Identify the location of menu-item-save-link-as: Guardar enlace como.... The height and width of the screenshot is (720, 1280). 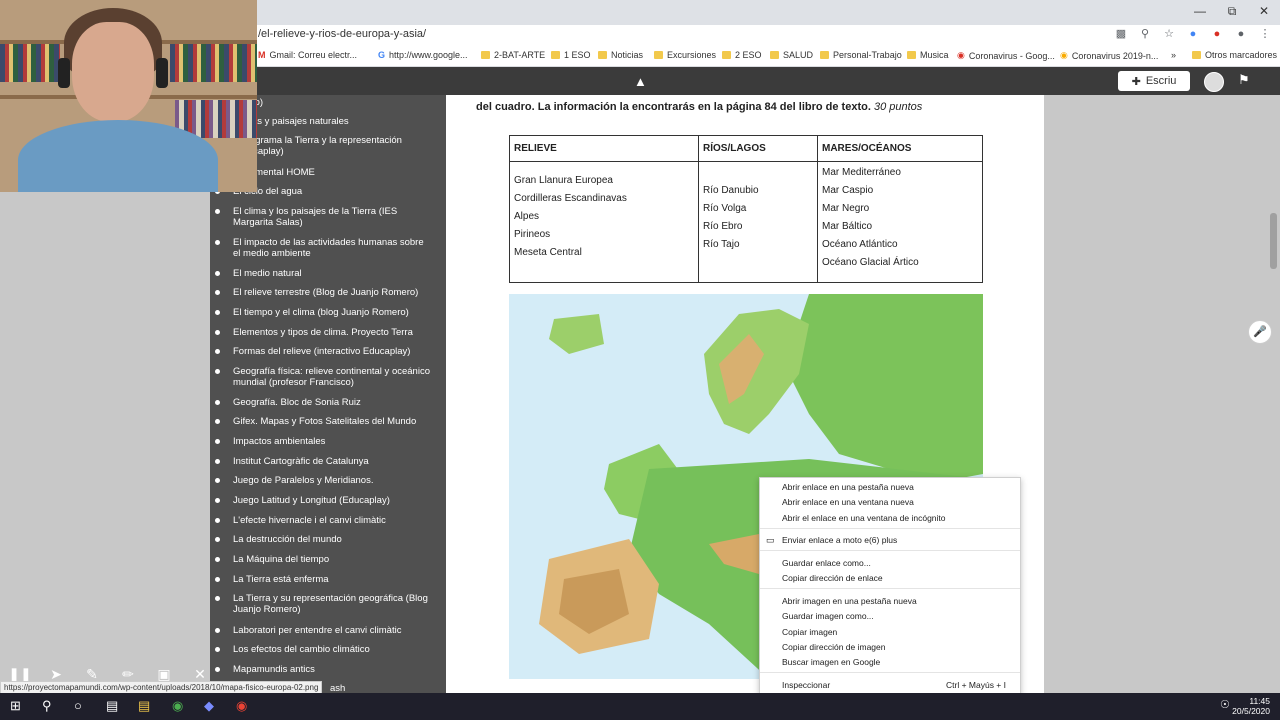
(826, 563).